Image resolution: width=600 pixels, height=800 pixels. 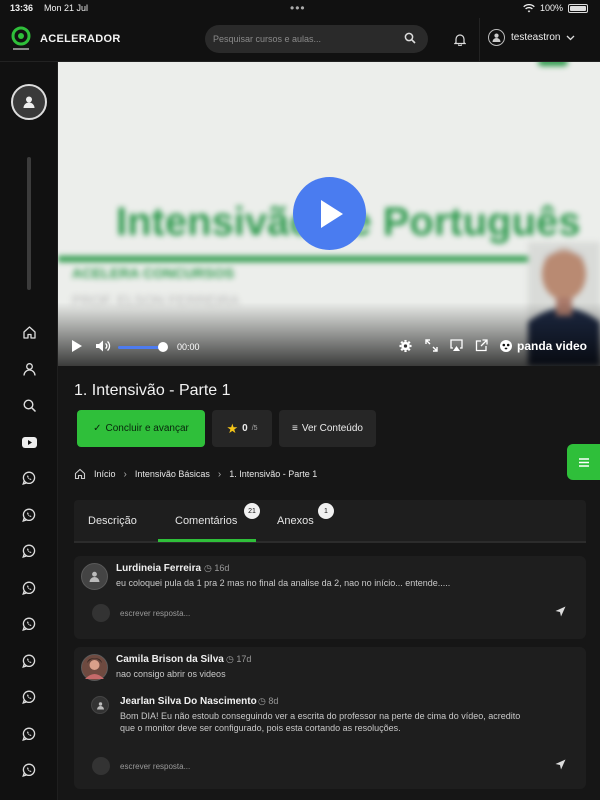 I want to click on list-icon, so click(x=583, y=462).